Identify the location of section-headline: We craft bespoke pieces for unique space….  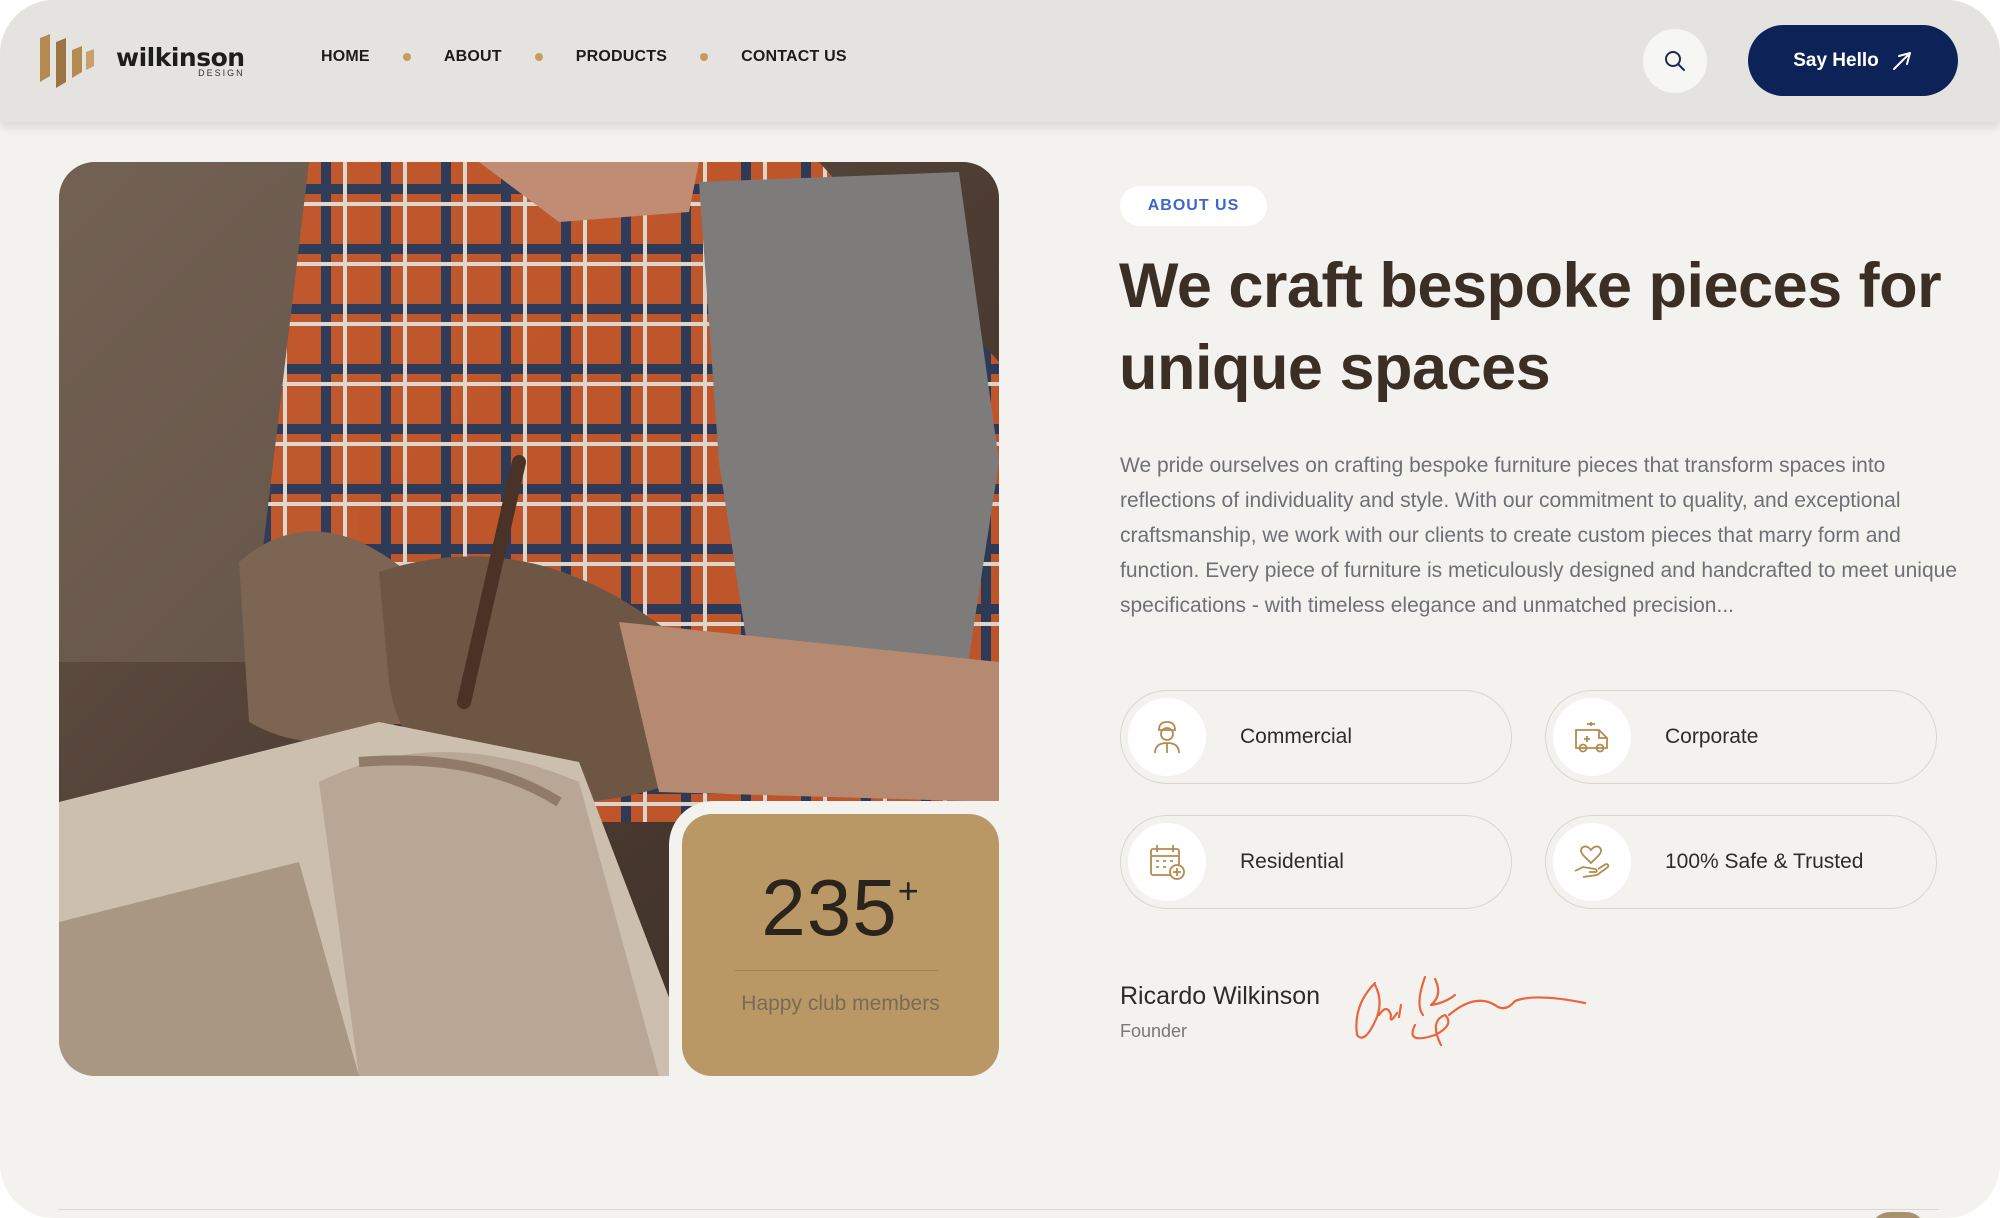
(1530, 327).